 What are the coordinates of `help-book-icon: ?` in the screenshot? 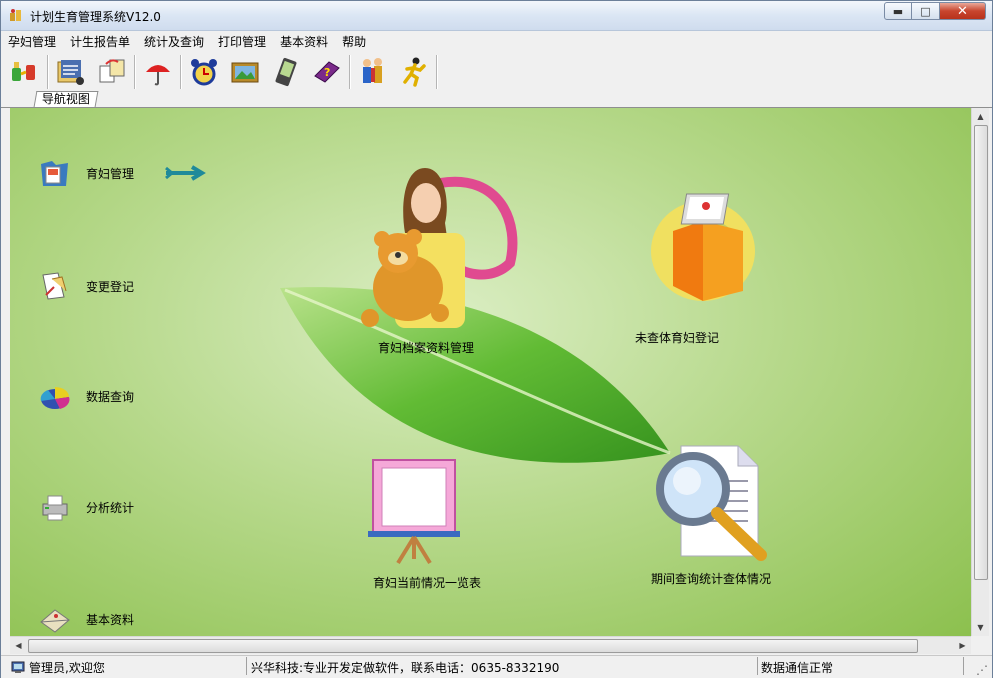 It's located at (327, 72).